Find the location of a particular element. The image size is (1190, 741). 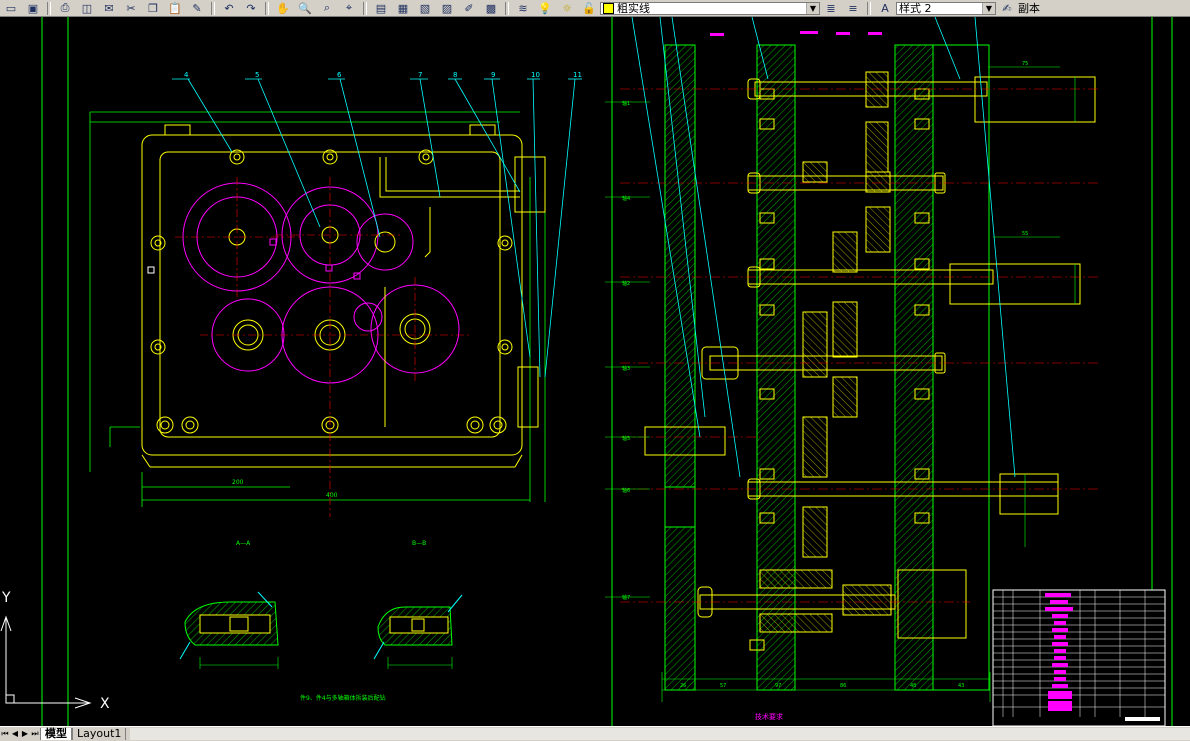

dim-86: 86 is located at coordinates (843, 686).